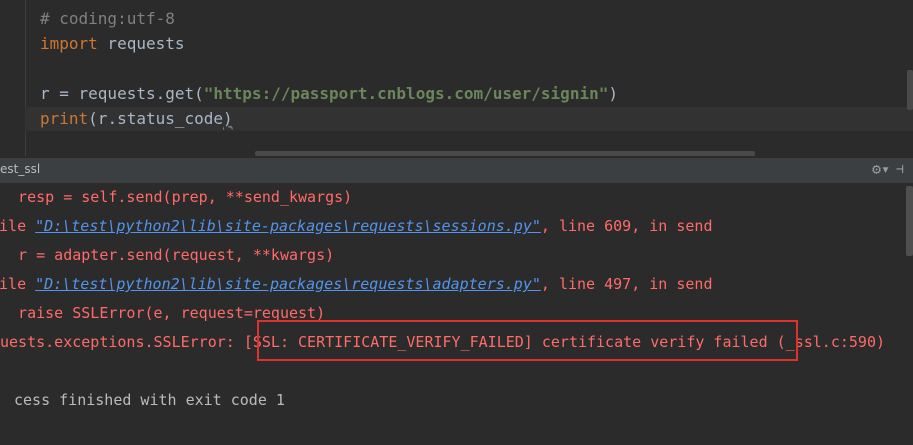 The image size is (913, 445). What do you see at coordinates (69, 43) in the screenshot?
I see `keyword-import: import` at bounding box center [69, 43].